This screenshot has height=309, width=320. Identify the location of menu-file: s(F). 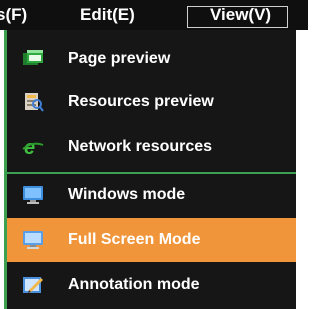
(30, 15).